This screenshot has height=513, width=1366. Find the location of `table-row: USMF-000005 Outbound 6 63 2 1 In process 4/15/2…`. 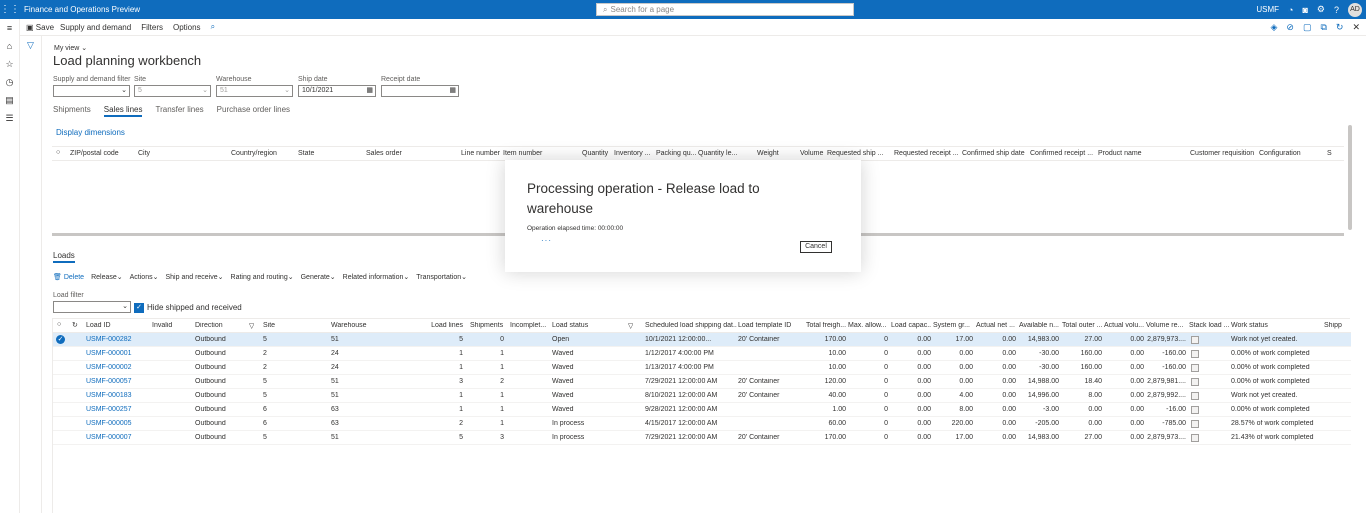

table-row: USMF-000005 Outbound 6 63 2 1 In process 4/15/2… is located at coordinates (702, 424).